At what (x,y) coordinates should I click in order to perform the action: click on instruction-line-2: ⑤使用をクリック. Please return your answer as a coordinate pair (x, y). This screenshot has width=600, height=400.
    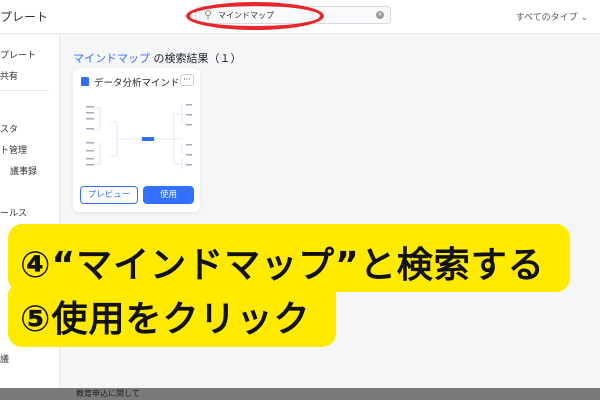
    Looking at the image, I should click on (165, 319).